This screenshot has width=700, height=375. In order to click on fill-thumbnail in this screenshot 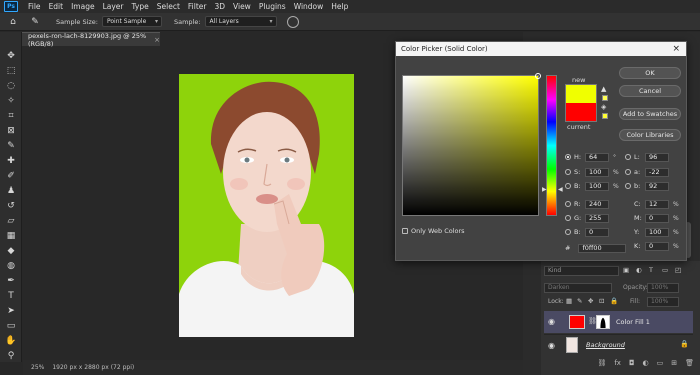, I will do `click(577, 322)`.